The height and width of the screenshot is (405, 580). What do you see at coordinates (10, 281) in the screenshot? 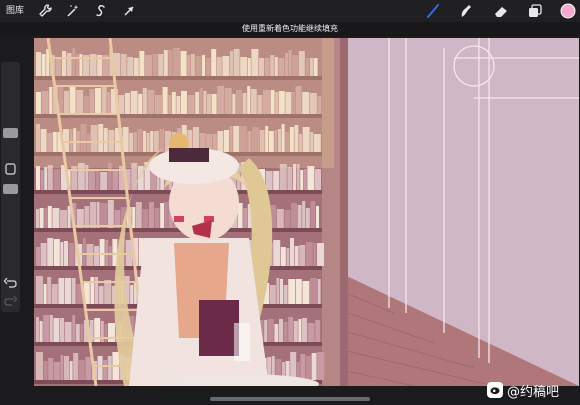
I see `undo-icon` at bounding box center [10, 281].